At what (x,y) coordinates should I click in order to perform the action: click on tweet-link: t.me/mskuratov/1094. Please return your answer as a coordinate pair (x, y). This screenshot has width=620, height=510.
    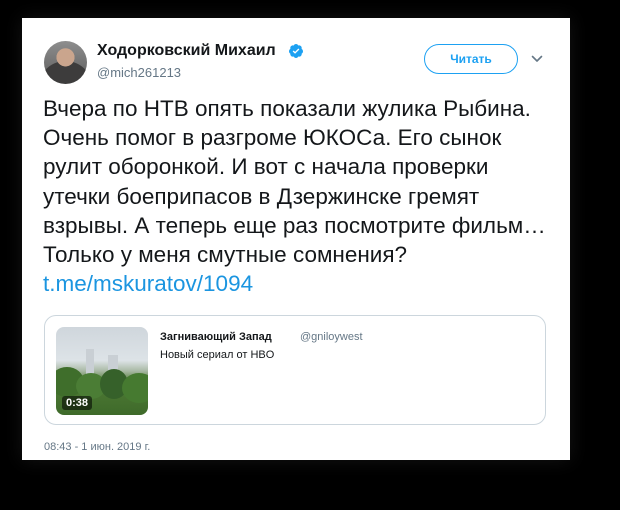
    Looking at the image, I should click on (148, 283).